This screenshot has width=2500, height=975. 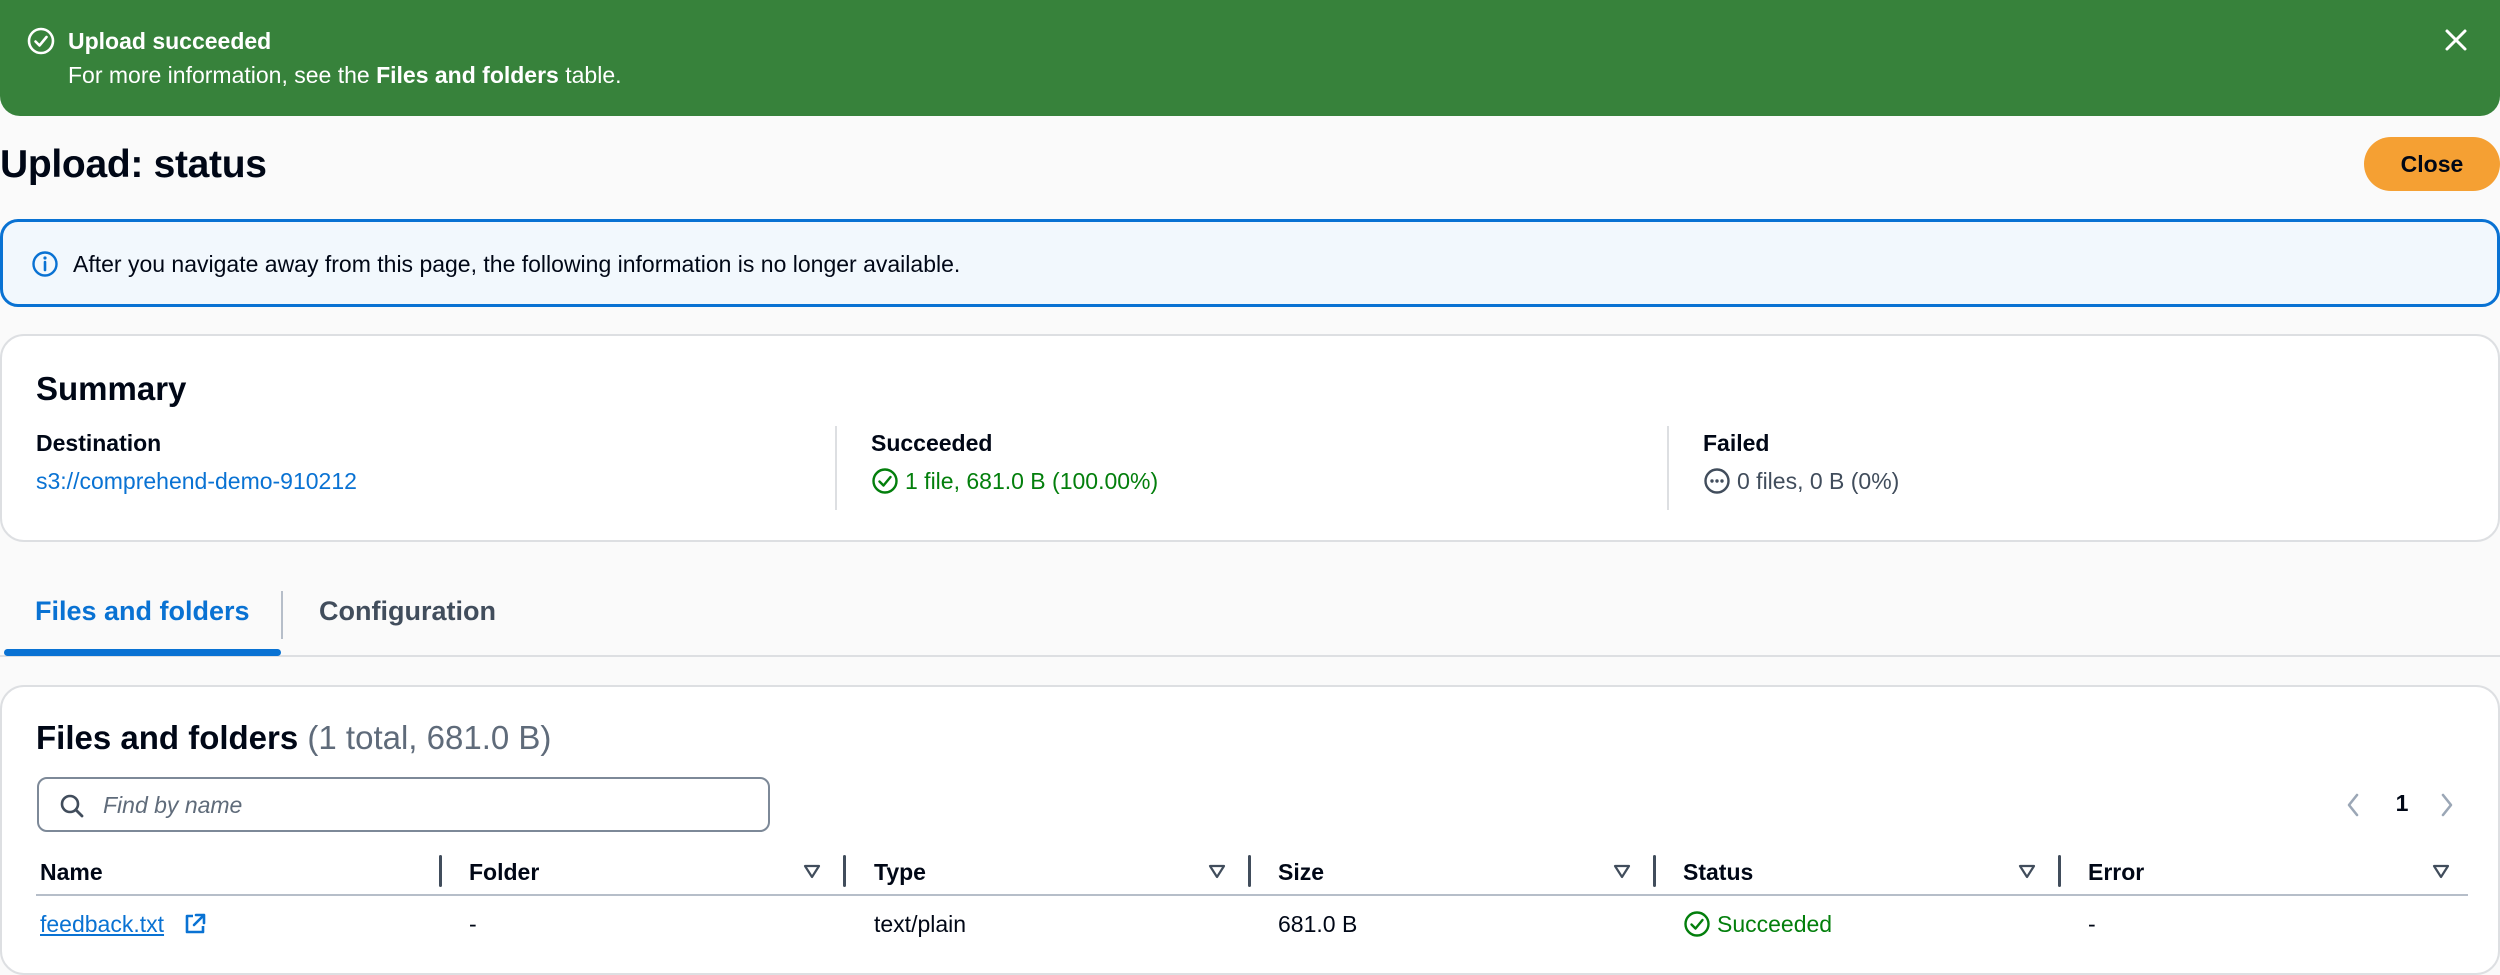 What do you see at coordinates (196, 462) in the screenshot?
I see `destination-column: Destination s3://comprehend-demo-910212` at bounding box center [196, 462].